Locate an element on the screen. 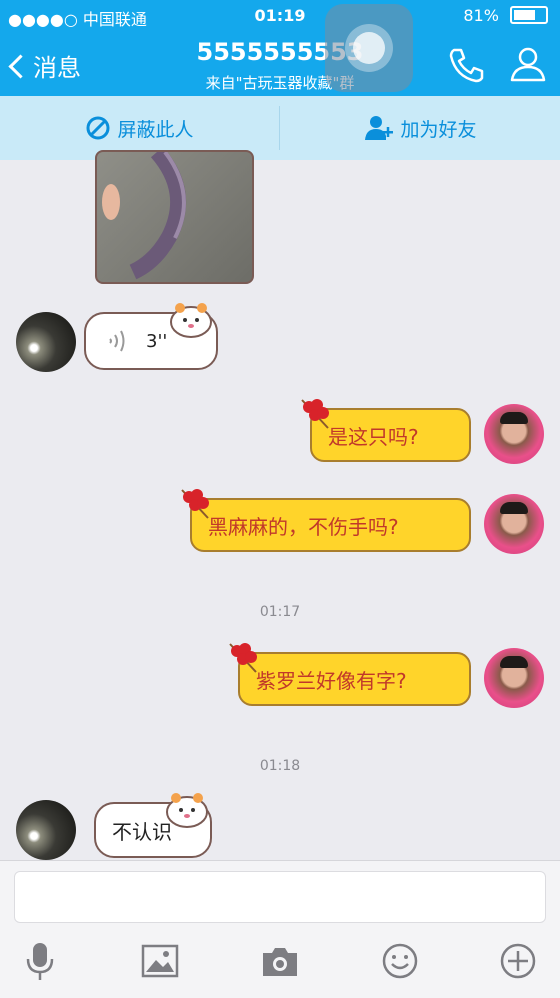 The image size is (560, 998). camera-icon is located at coordinates (280, 961).